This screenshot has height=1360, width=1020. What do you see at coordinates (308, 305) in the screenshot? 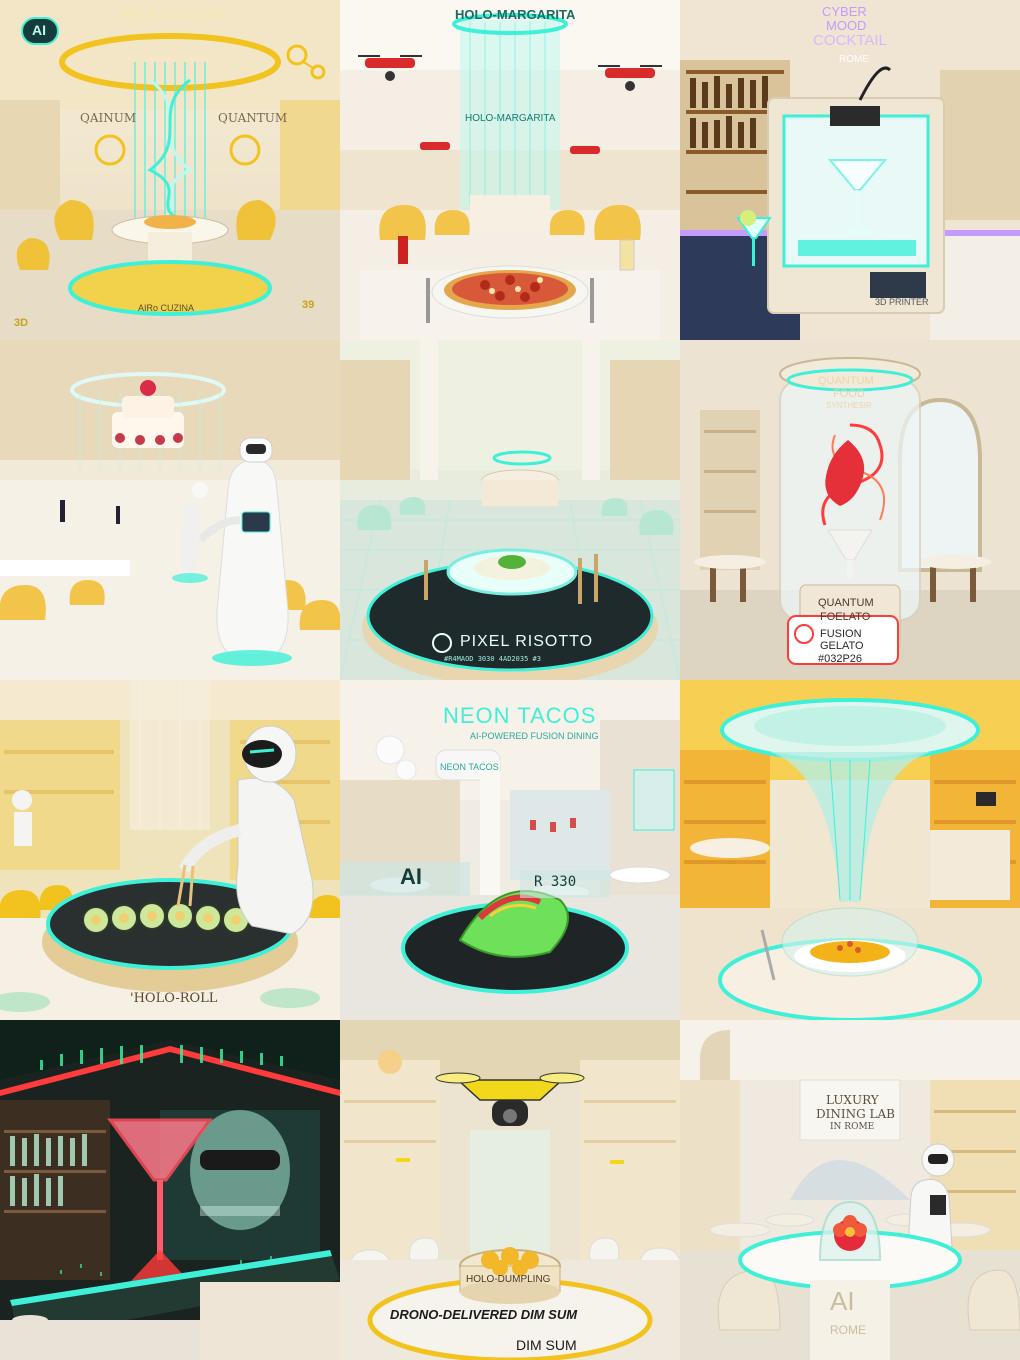
I see `corner-label-right: 39` at bounding box center [308, 305].